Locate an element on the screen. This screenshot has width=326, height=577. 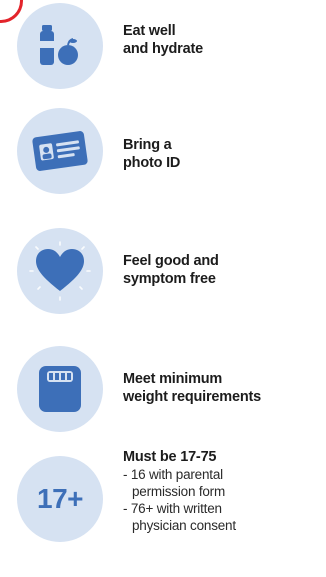
requirement-icon-circle: 17+ is located at coordinates (60, 499).